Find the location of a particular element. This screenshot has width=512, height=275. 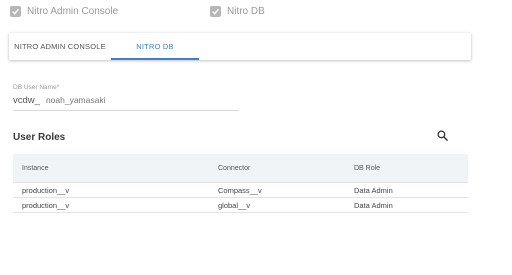

column-header-instance: Instance is located at coordinates (35, 168).